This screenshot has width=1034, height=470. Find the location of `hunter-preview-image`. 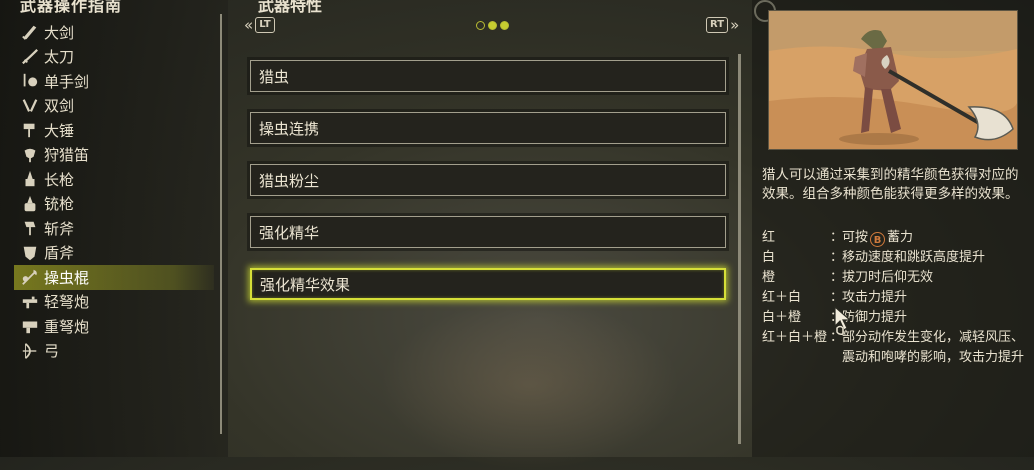

hunter-preview-image is located at coordinates (893, 80).